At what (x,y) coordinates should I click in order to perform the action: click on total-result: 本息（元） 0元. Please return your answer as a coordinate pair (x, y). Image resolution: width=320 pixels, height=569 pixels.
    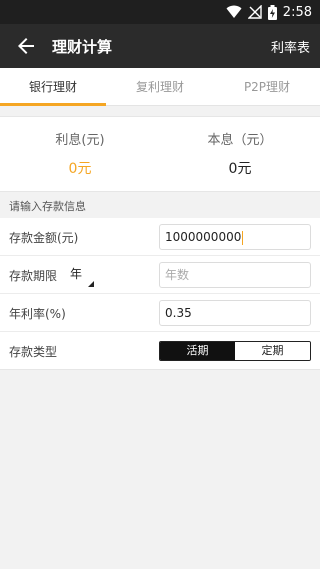
    Looking at the image, I should click on (240, 153).